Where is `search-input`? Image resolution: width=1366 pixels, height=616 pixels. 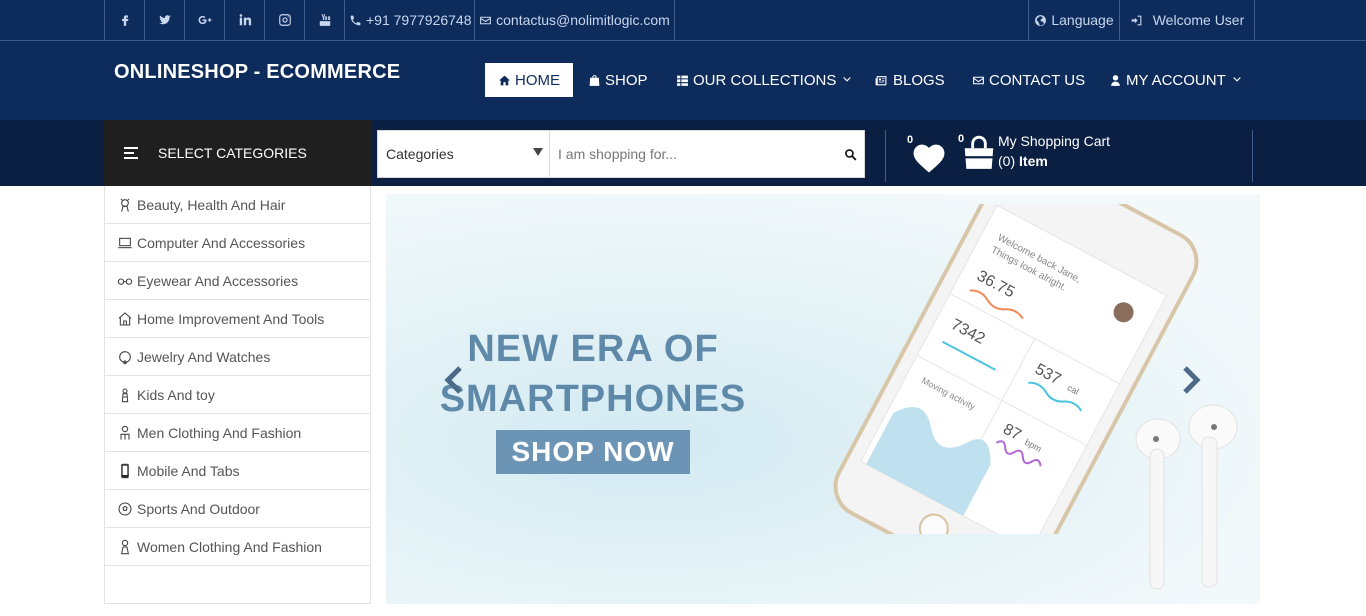 search-input is located at coordinates (693, 154).